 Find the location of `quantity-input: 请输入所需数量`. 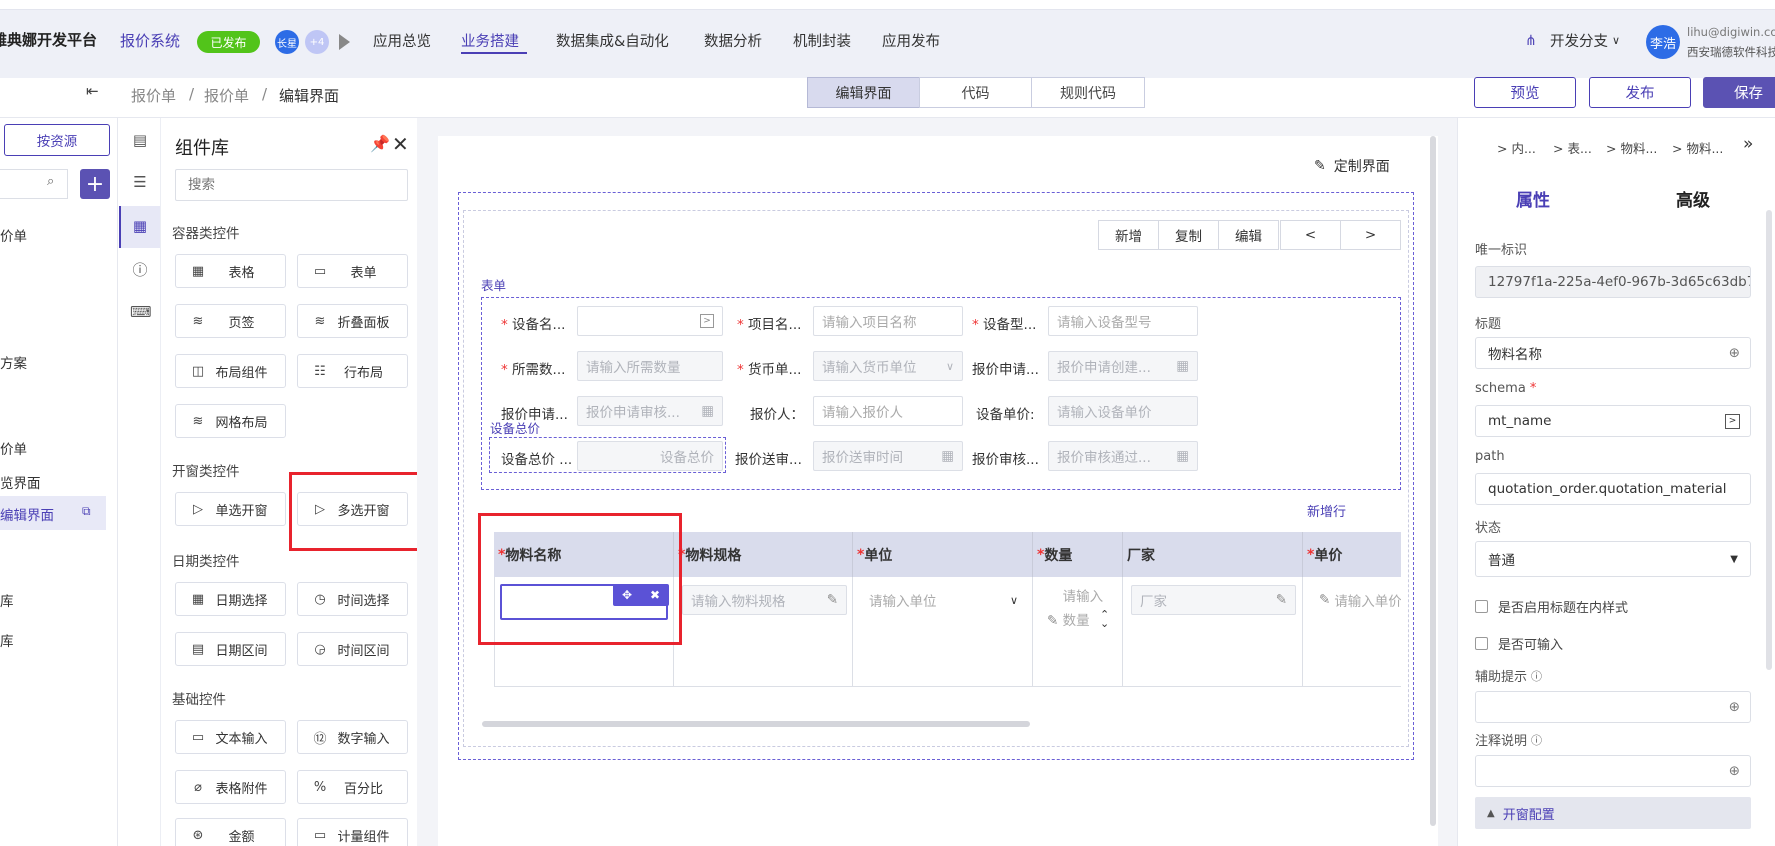

quantity-input: 请输入所需数量 is located at coordinates (650, 366).